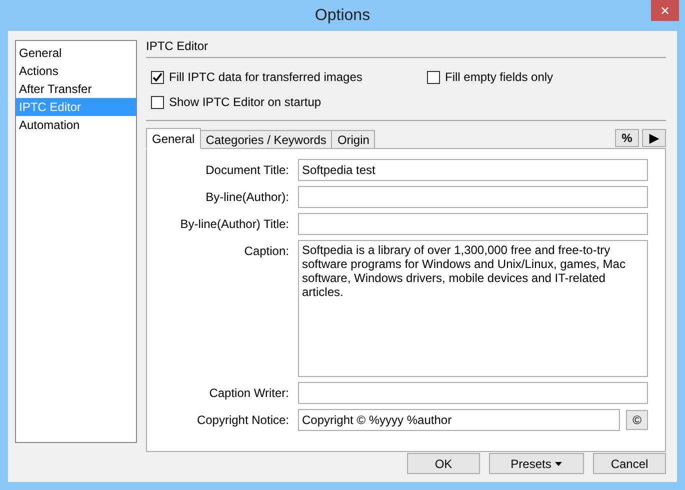 The height and width of the screenshot is (490, 685). Describe the element at coordinates (637, 420) in the screenshot. I see `copyright-button: ©` at that location.